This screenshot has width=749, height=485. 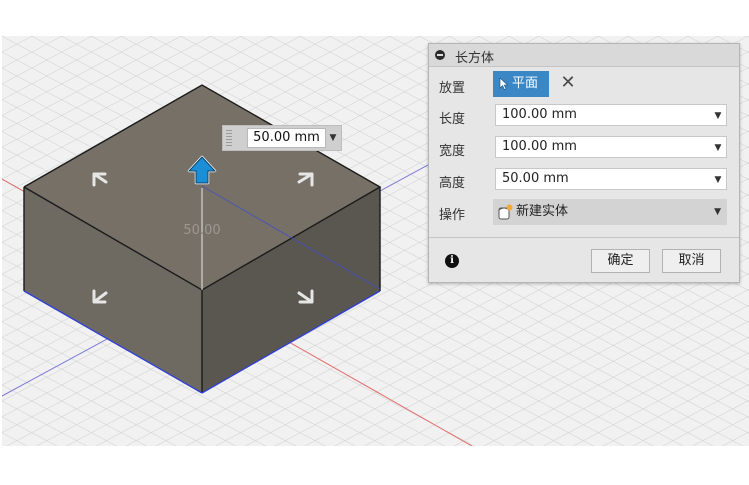 What do you see at coordinates (611, 179) in the screenshot?
I see `height-input: 50.00 mm` at bounding box center [611, 179].